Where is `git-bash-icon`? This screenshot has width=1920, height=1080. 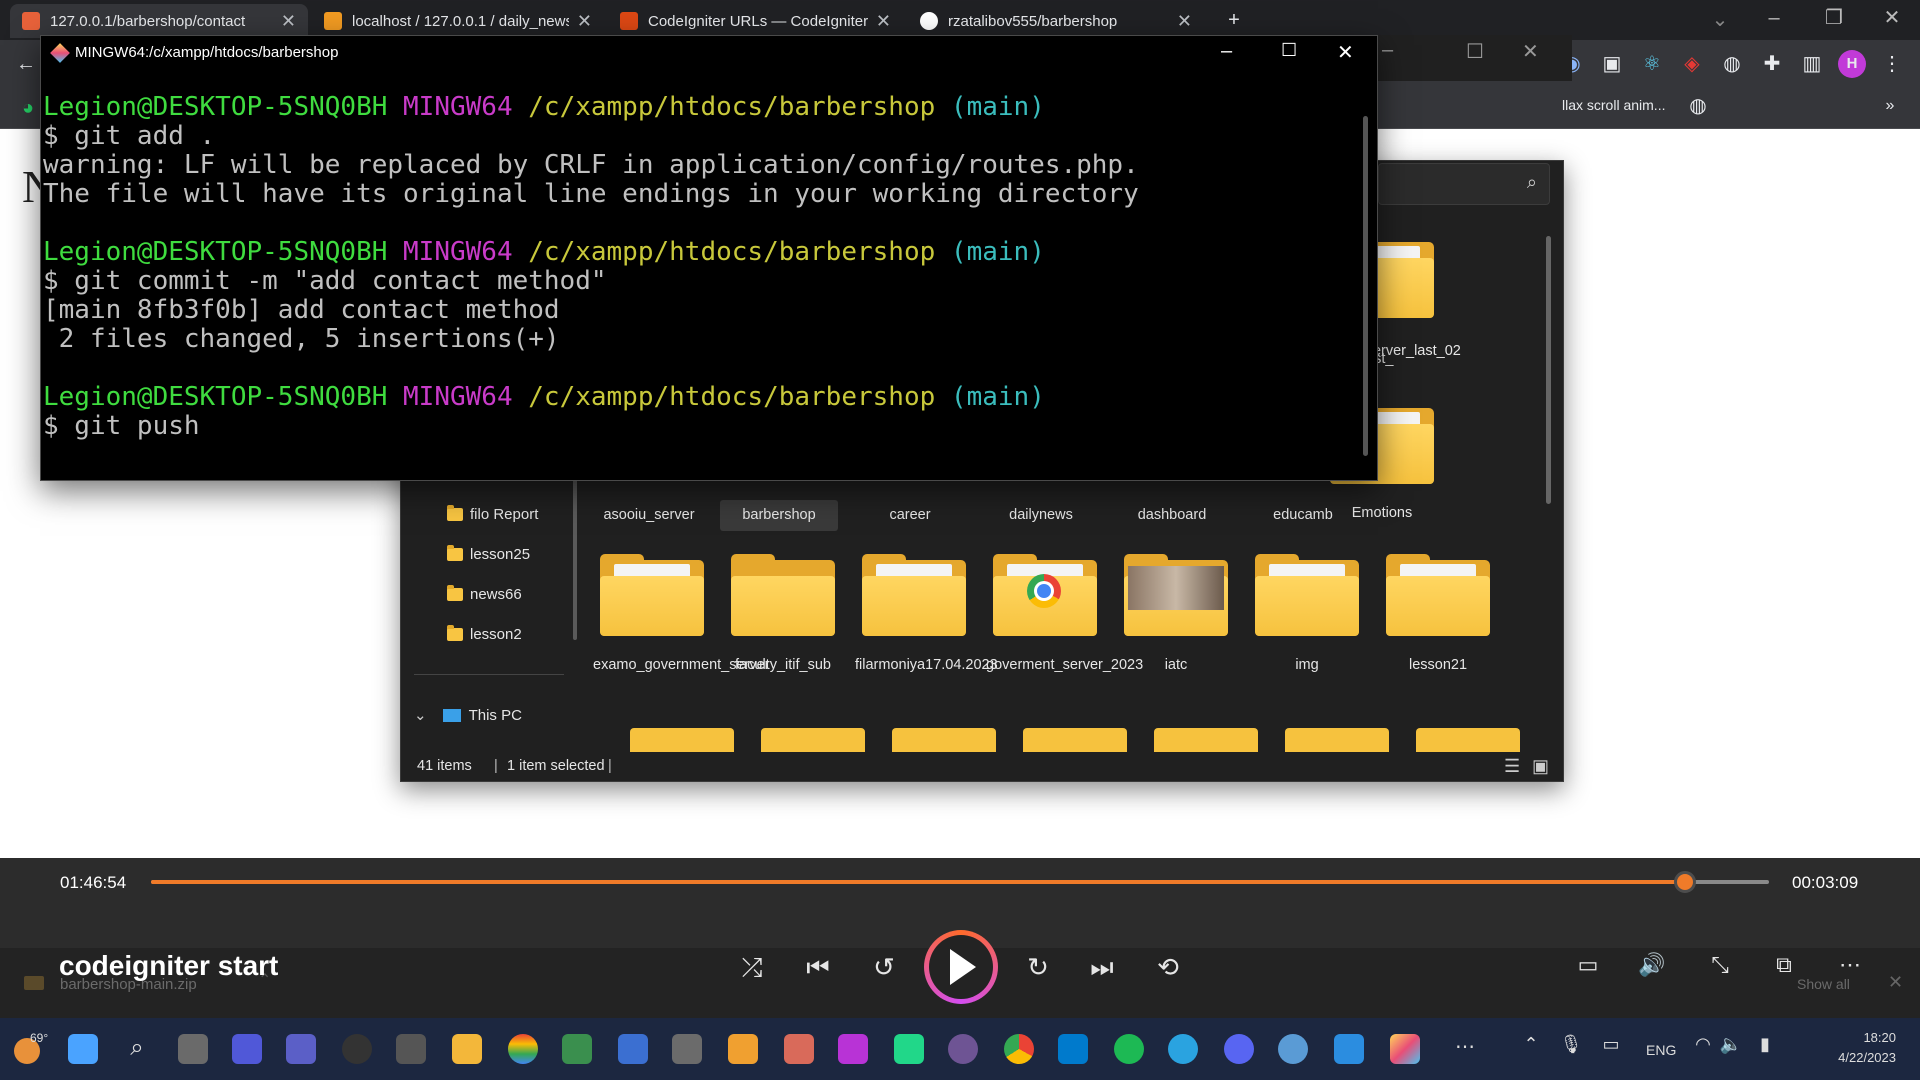
git-bash-icon is located at coordinates (1405, 1049).